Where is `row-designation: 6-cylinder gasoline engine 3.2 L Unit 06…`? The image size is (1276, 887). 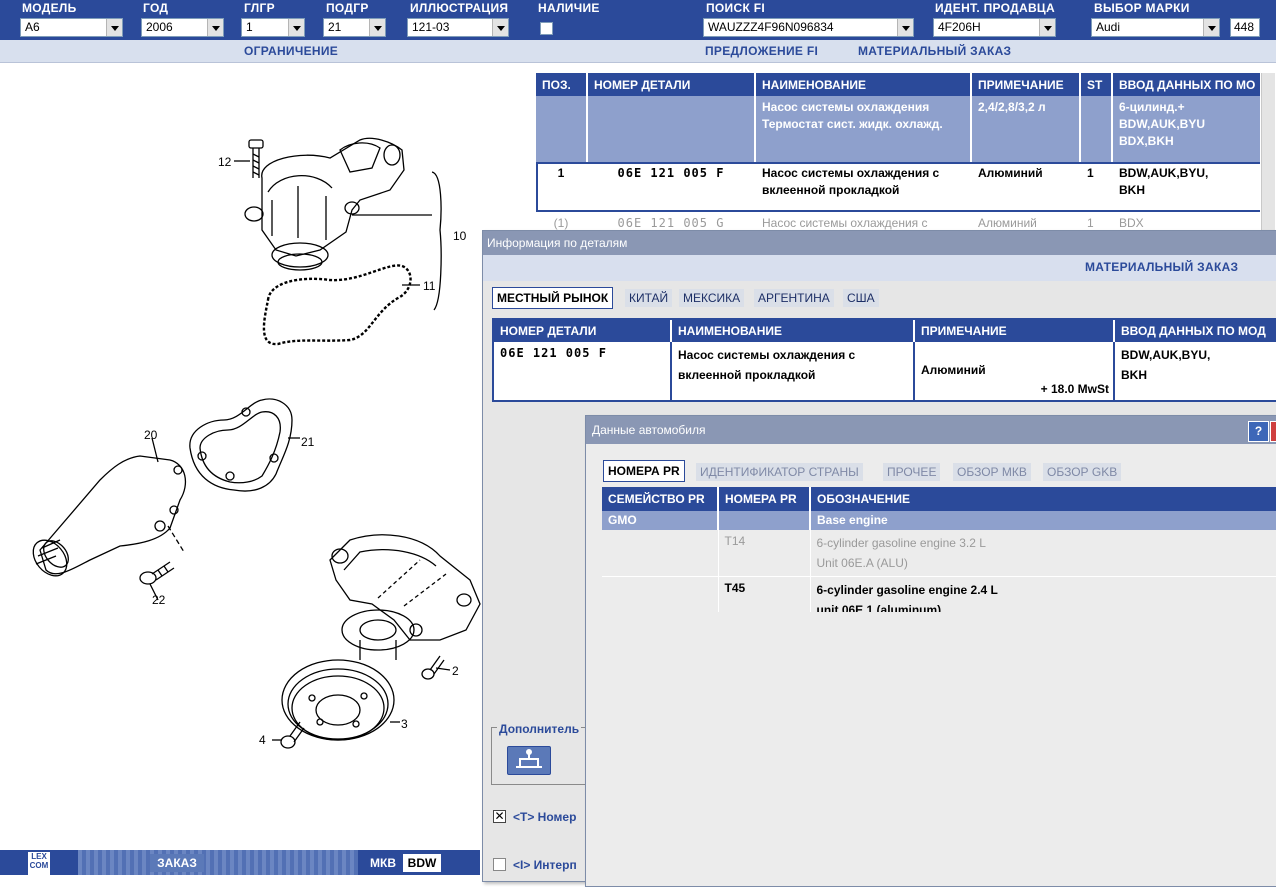 row-designation: 6-cylinder gasoline engine 3.2 L Unit 06… is located at coordinates (1043, 553).